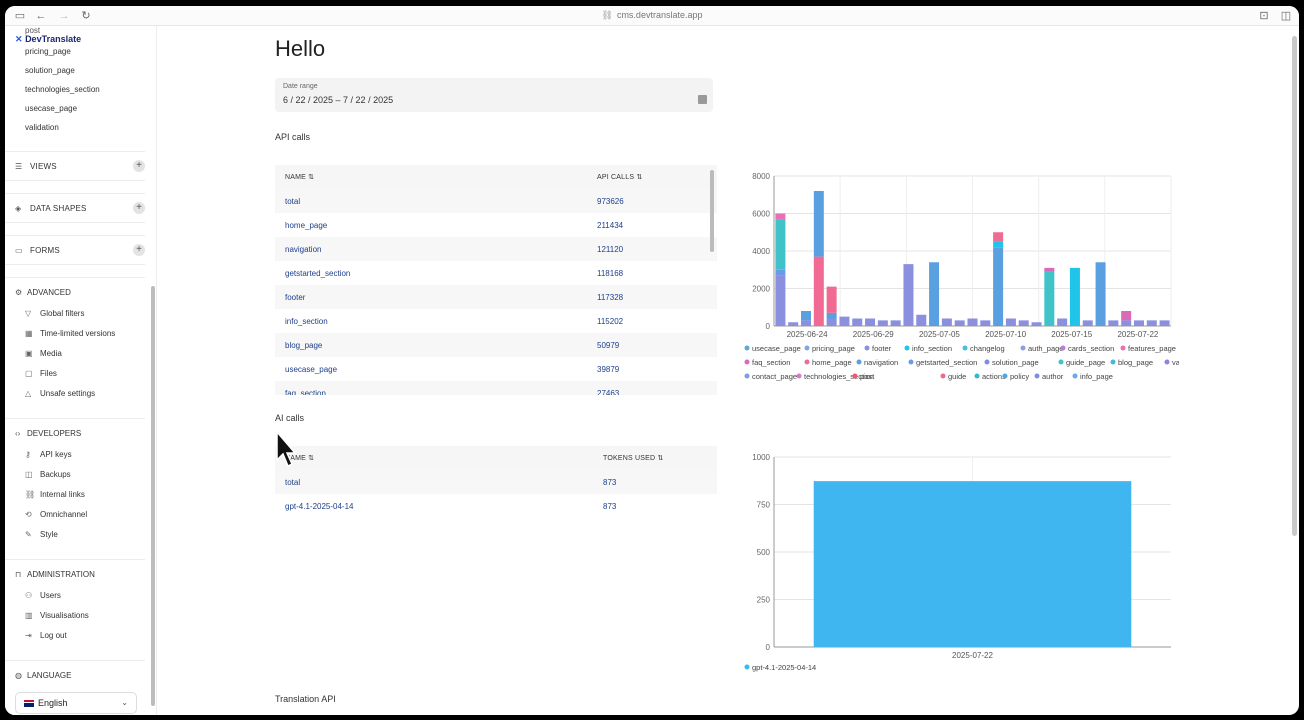  Describe the element at coordinates (496, 201) in the screenshot. I see `table-row: total 973626` at that location.